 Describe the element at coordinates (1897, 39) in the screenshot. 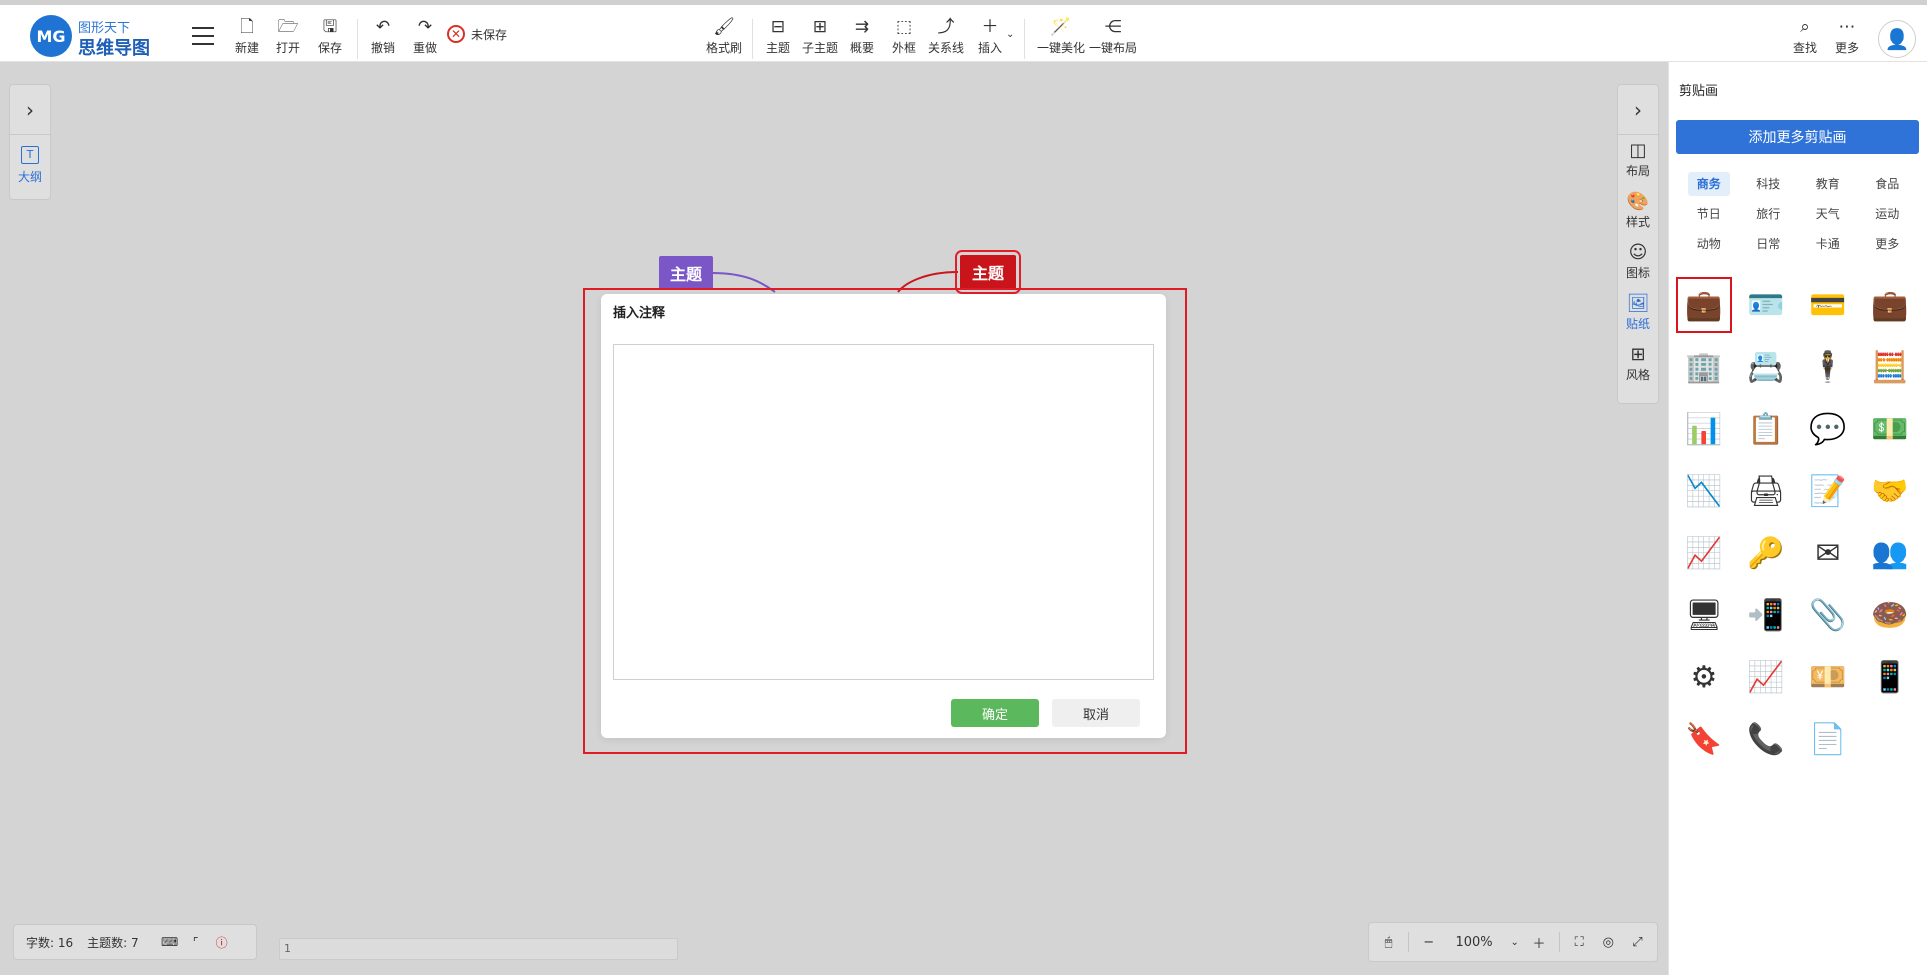

I see `user-avatar-icon: 👤` at that location.